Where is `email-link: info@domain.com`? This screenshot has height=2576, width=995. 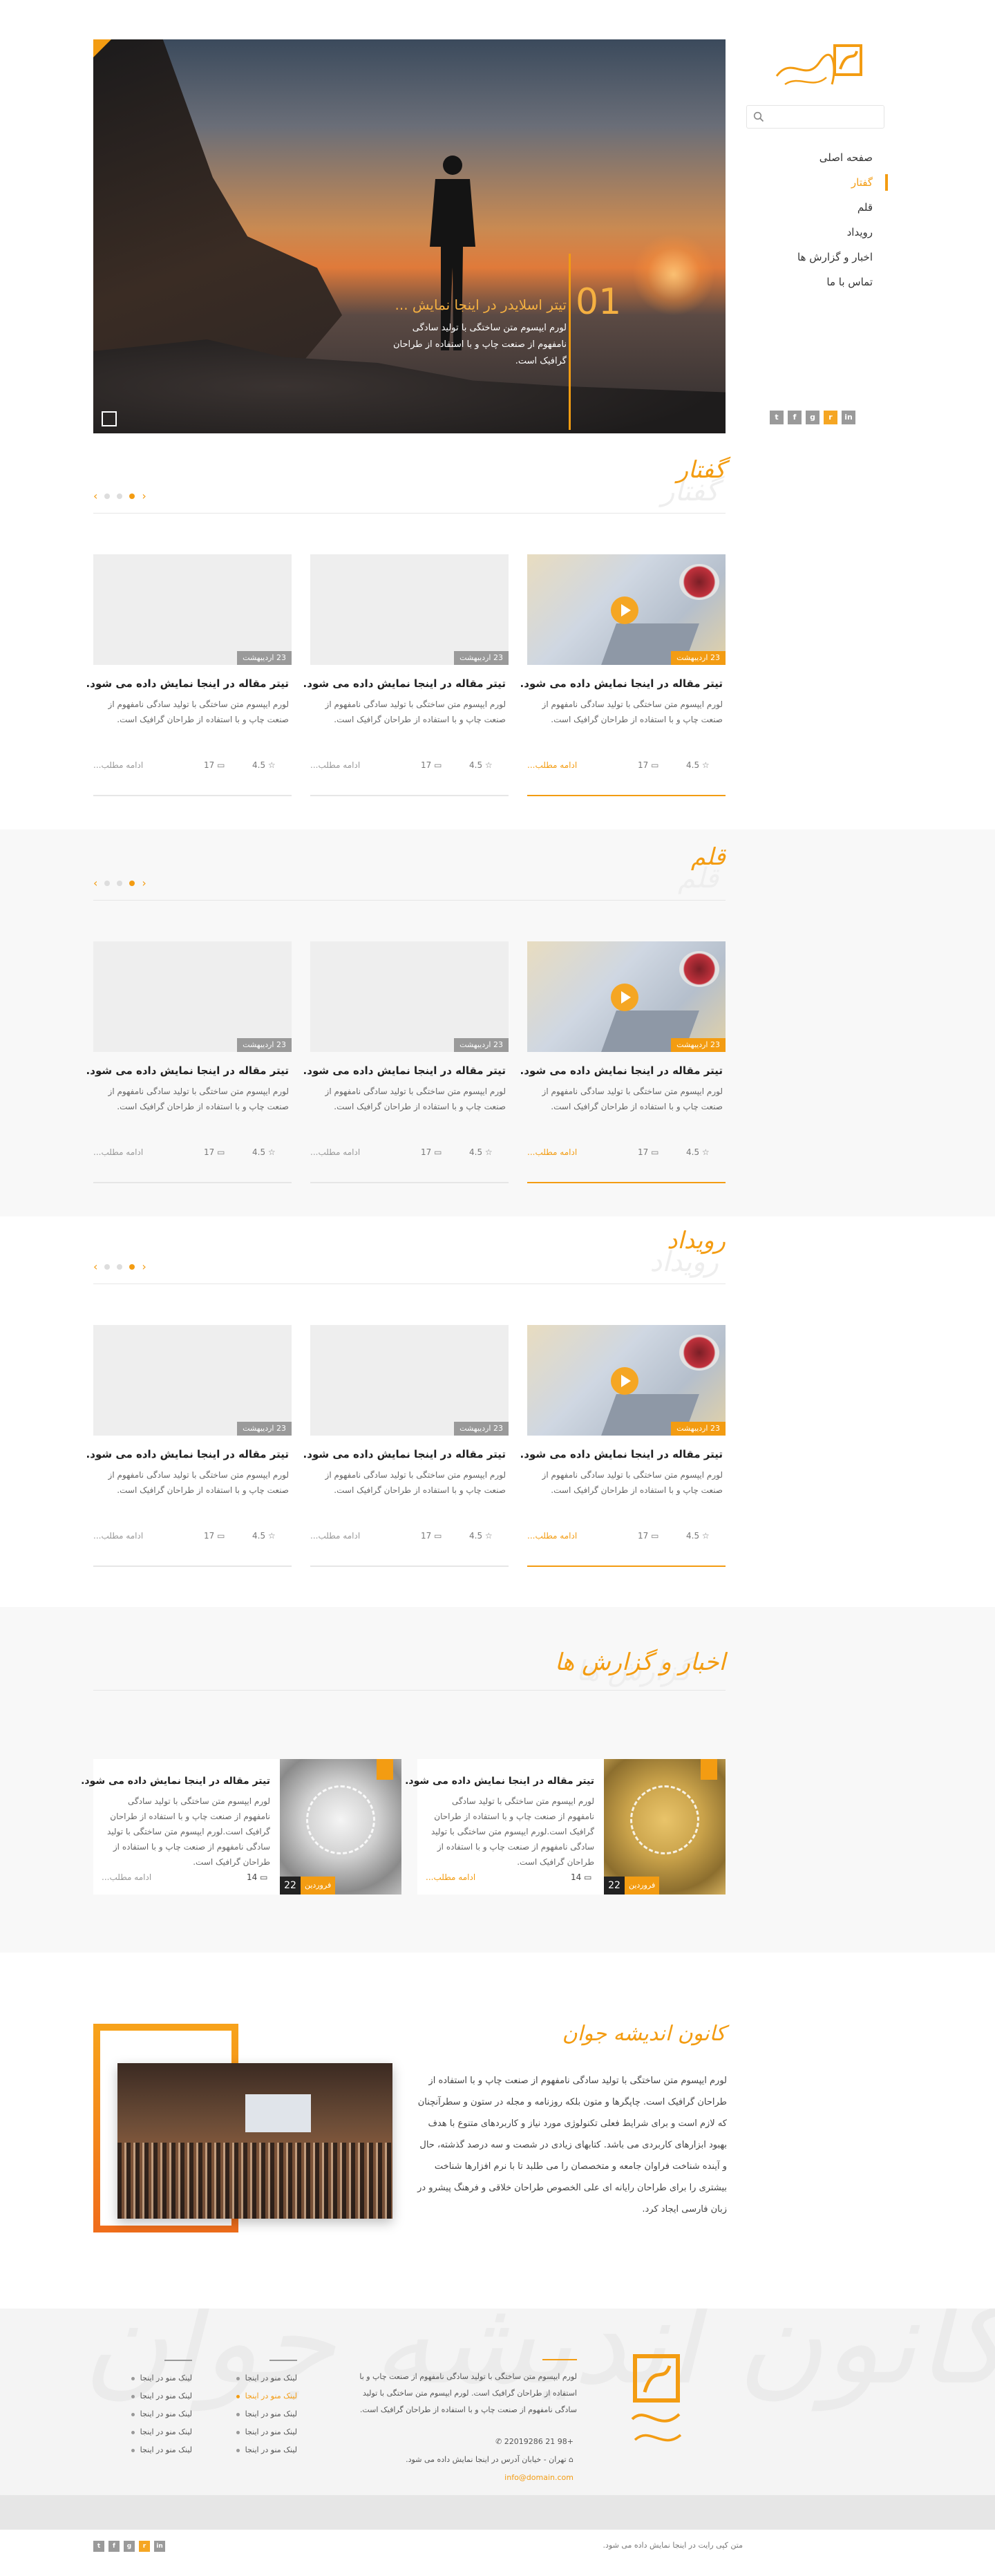 email-link: info@domain.com is located at coordinates (539, 2477).